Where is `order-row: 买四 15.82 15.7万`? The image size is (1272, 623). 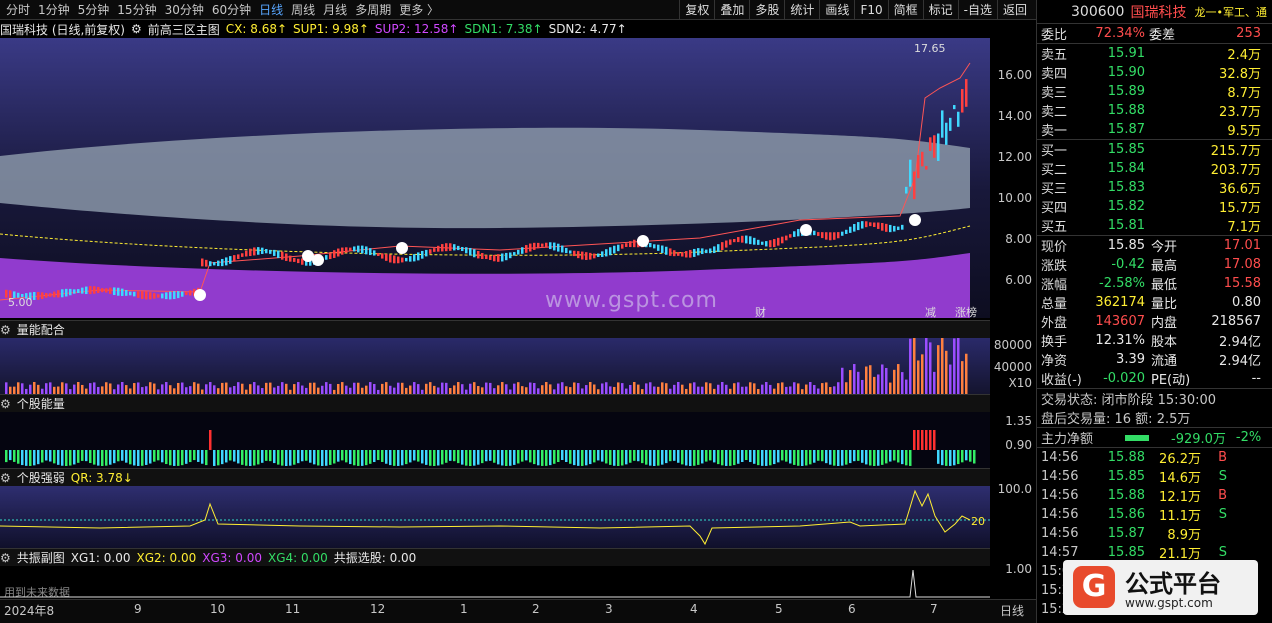
order-row: 买四 15.82 15.7万 is located at coordinates (1154, 206).